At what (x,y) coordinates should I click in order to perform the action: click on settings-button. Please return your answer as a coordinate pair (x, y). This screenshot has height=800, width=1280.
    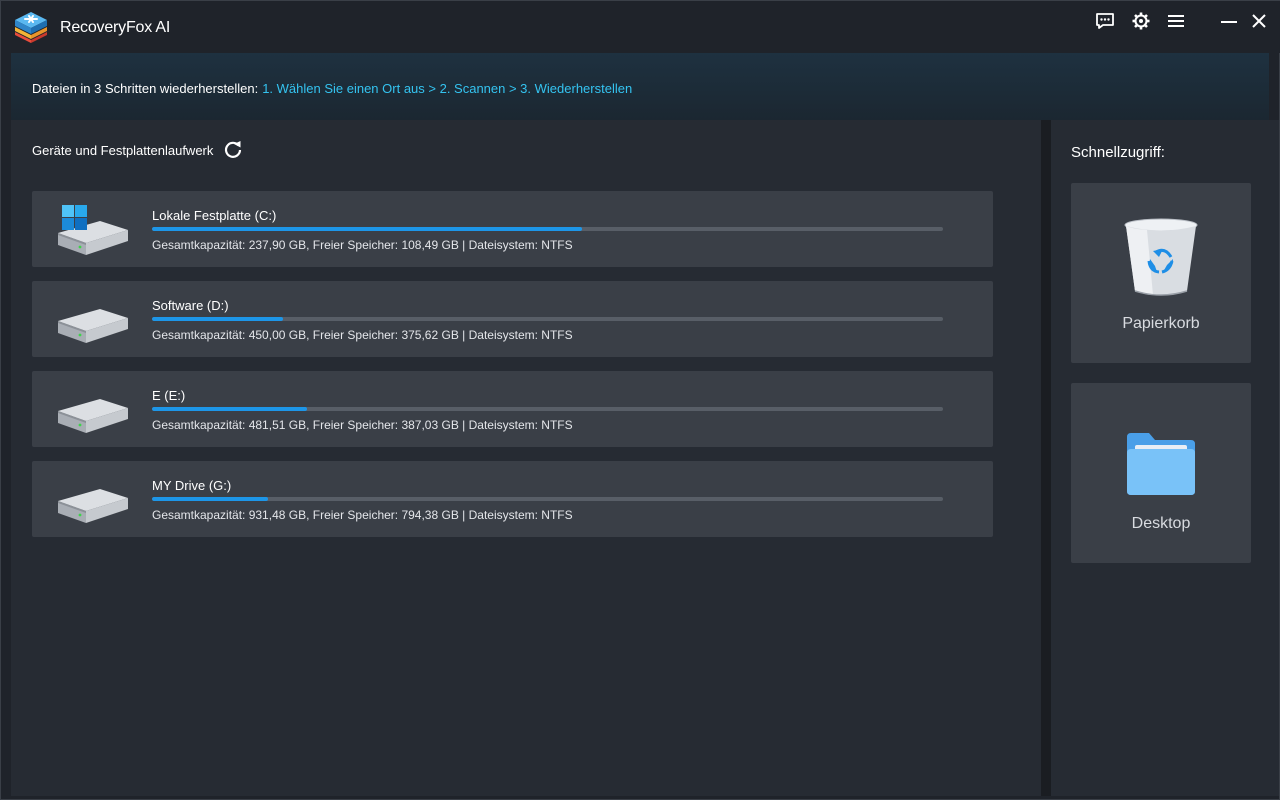
    Looking at the image, I should click on (1141, 21).